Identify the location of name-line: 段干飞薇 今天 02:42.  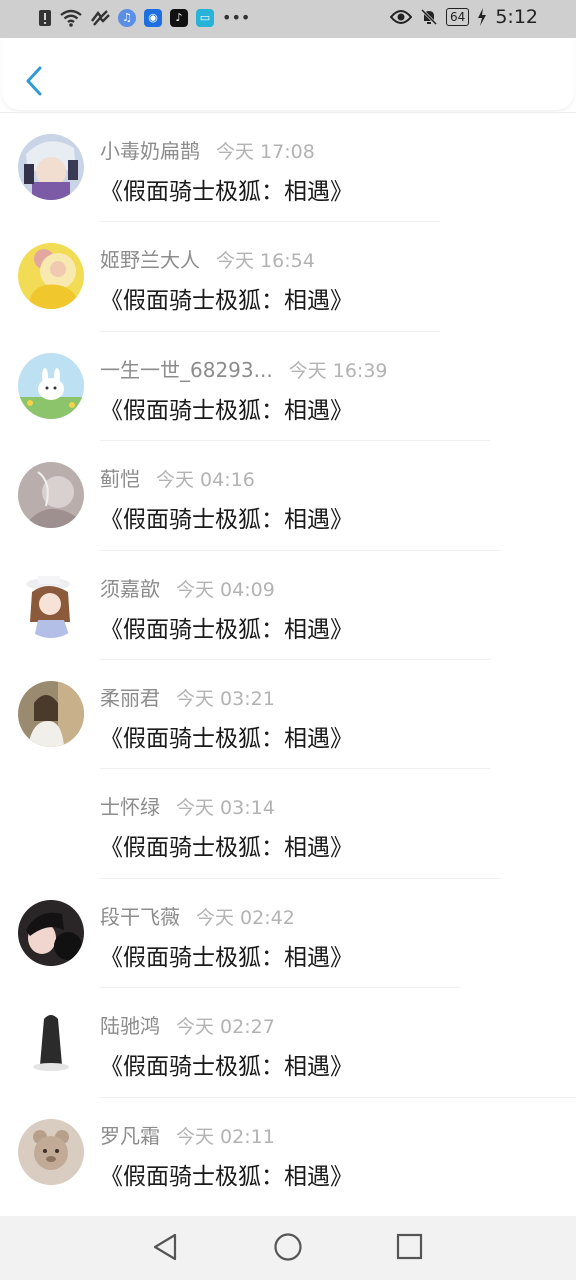
(197, 915).